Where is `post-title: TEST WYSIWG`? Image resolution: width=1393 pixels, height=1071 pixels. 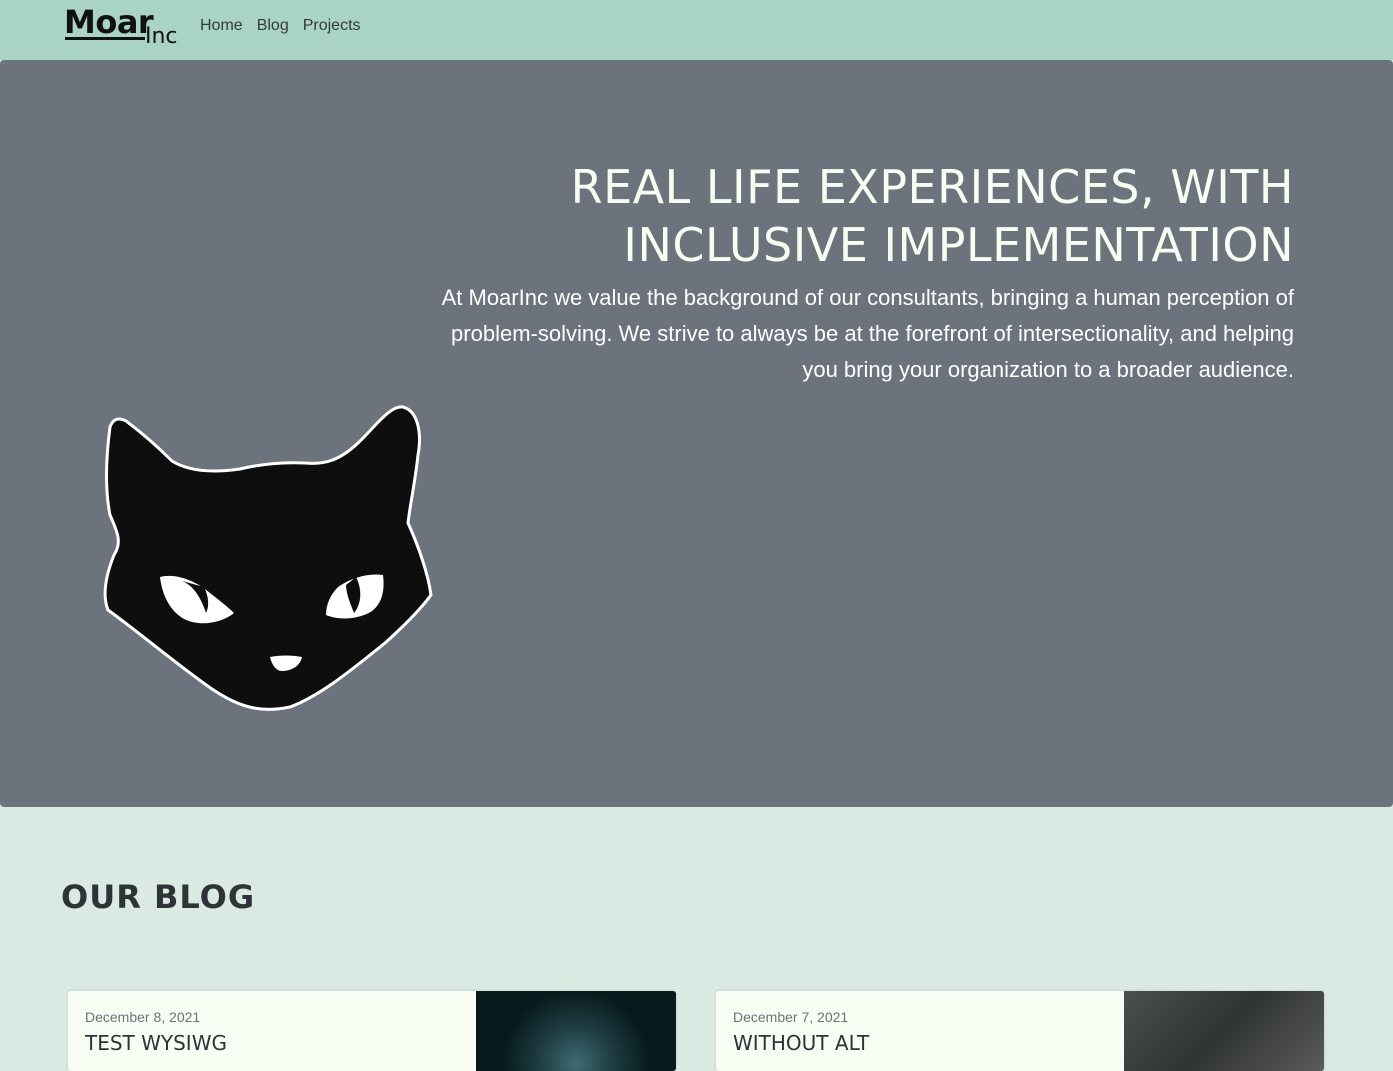
post-title: TEST WYSIWG is located at coordinates (156, 1043).